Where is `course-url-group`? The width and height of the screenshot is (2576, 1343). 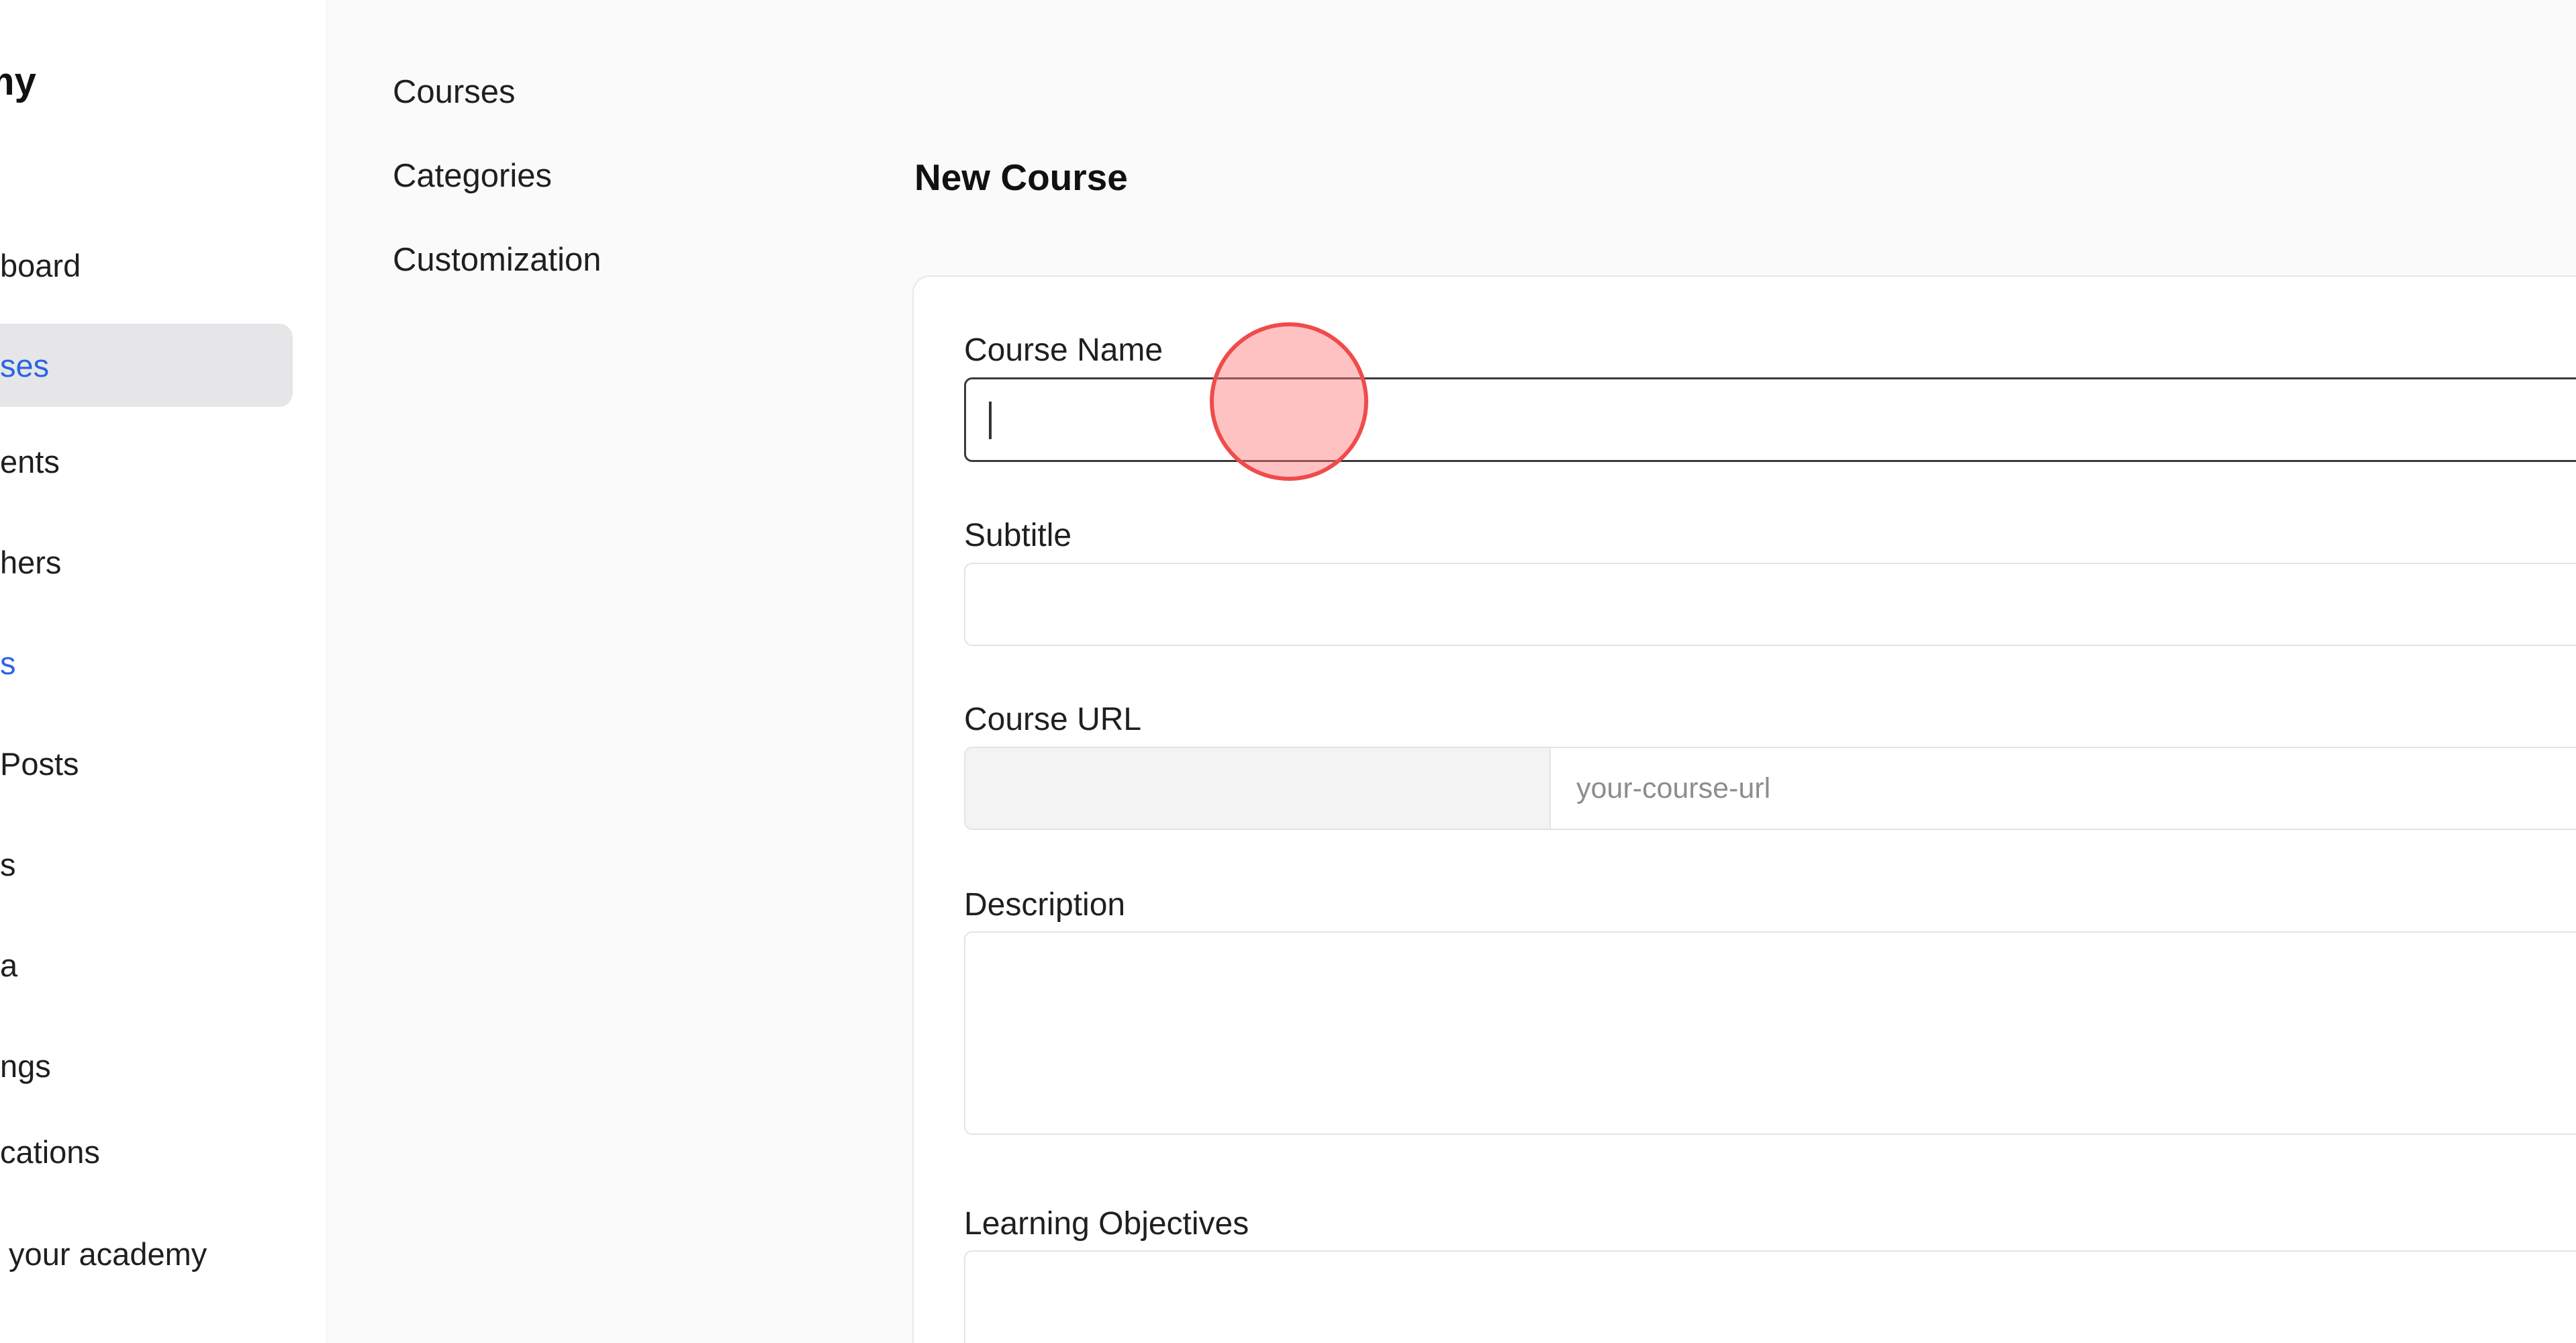 course-url-group is located at coordinates (1770, 789).